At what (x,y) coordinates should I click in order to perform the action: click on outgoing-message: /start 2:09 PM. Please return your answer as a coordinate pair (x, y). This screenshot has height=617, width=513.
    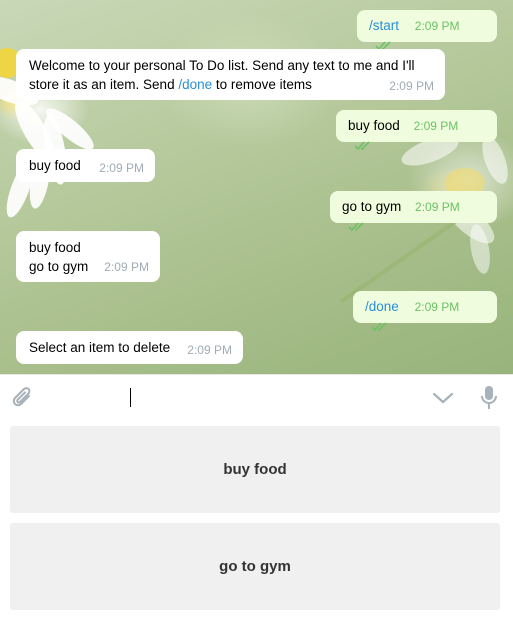
    Looking at the image, I should click on (427, 30).